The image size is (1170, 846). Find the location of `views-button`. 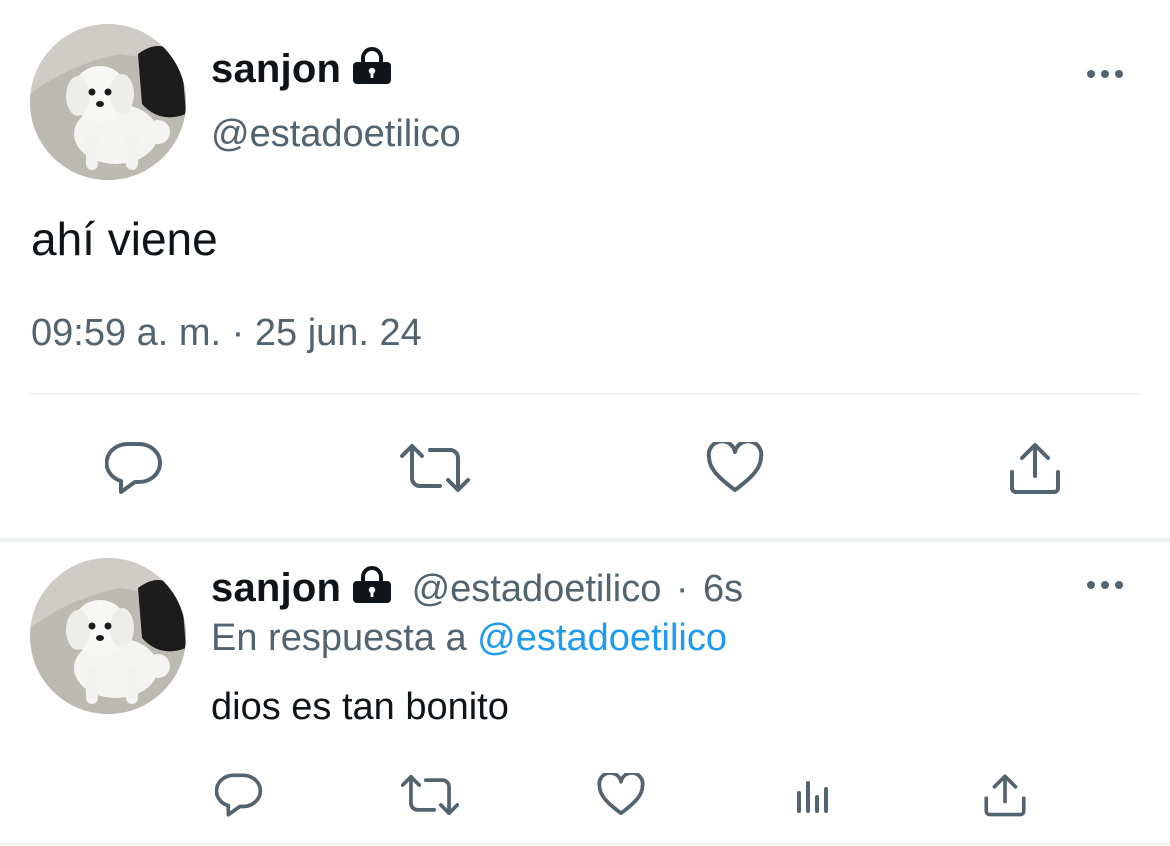

views-button is located at coordinates (813, 795).